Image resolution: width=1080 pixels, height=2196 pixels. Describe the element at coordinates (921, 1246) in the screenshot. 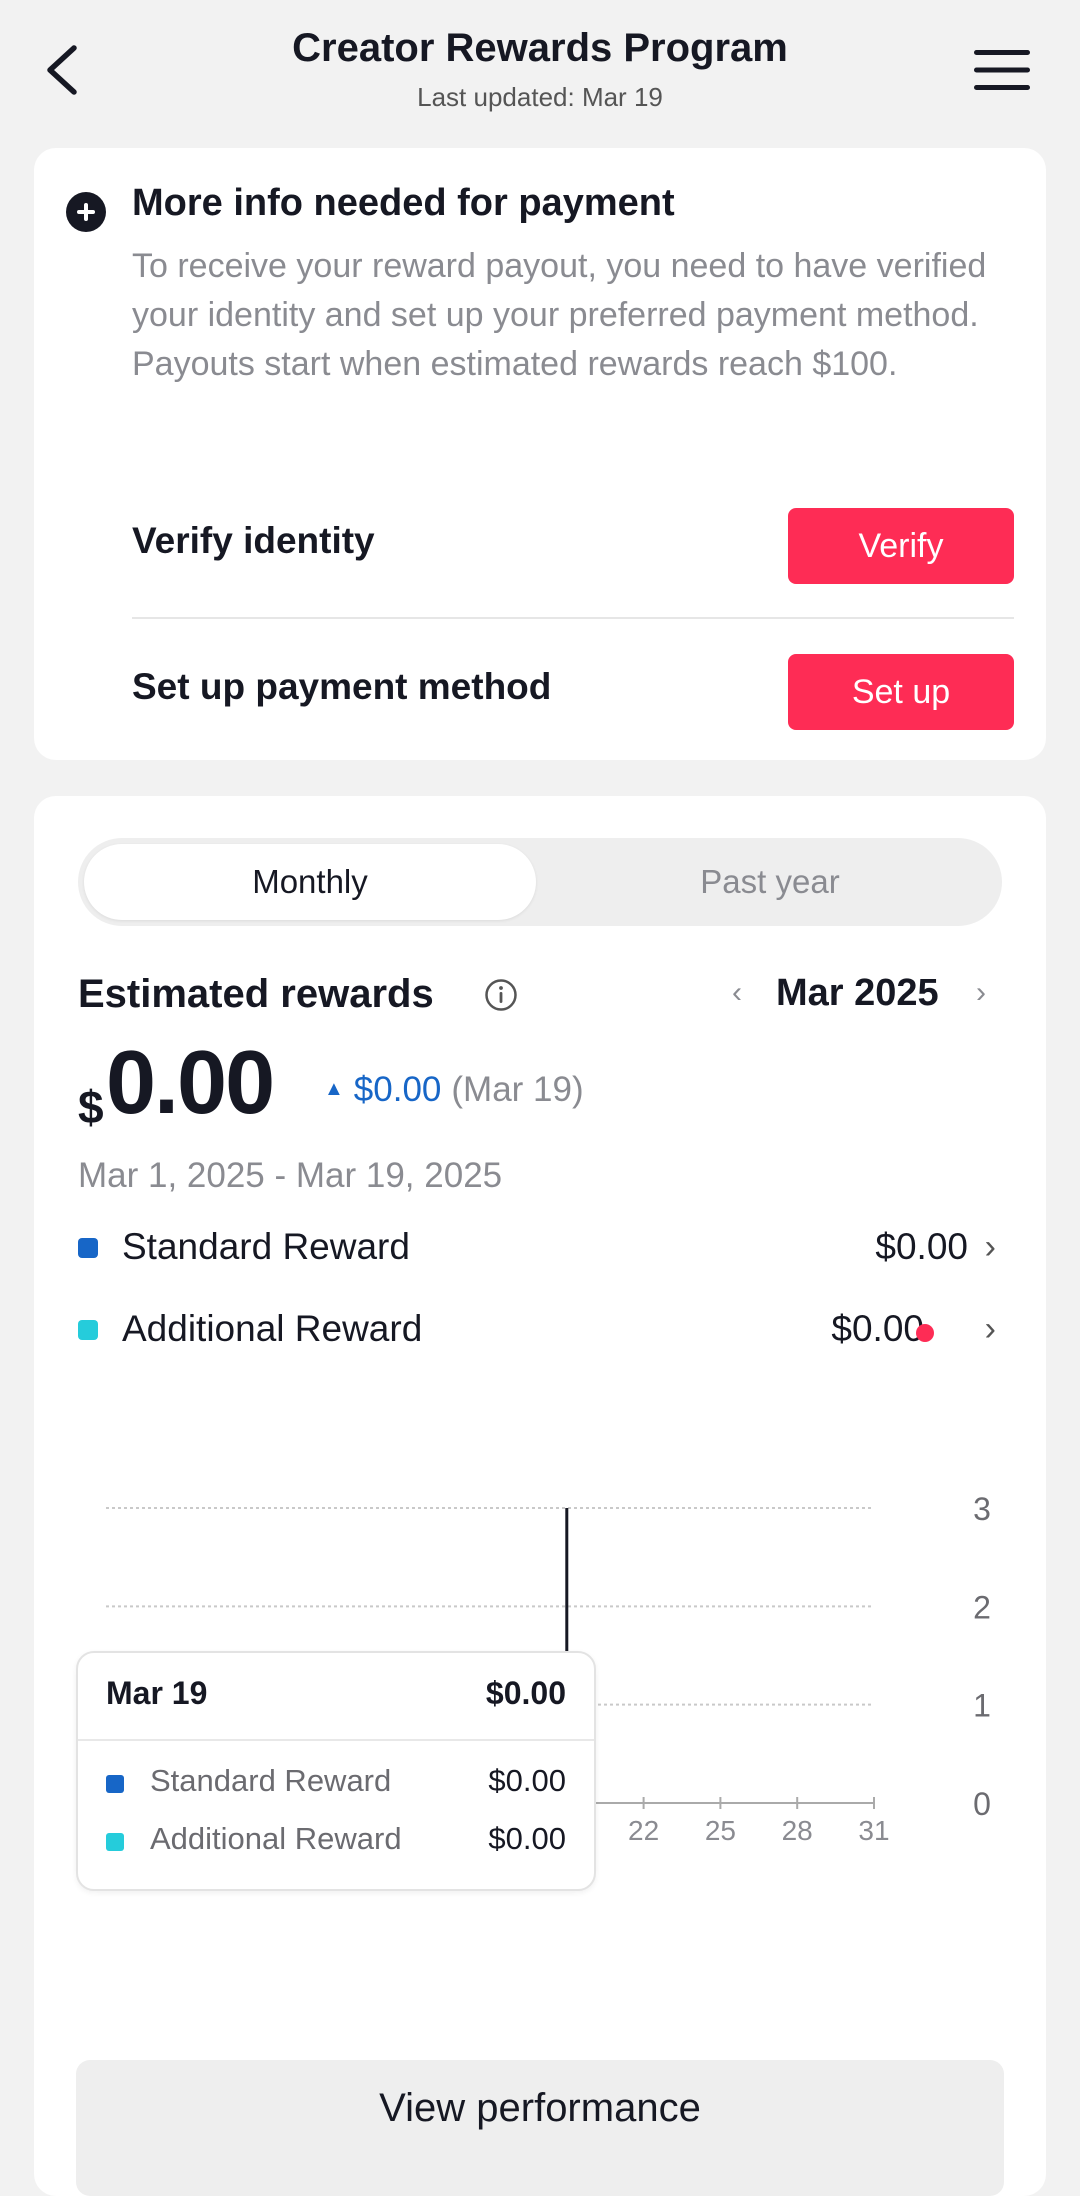

I see `standard-reward-value: $0.00` at that location.